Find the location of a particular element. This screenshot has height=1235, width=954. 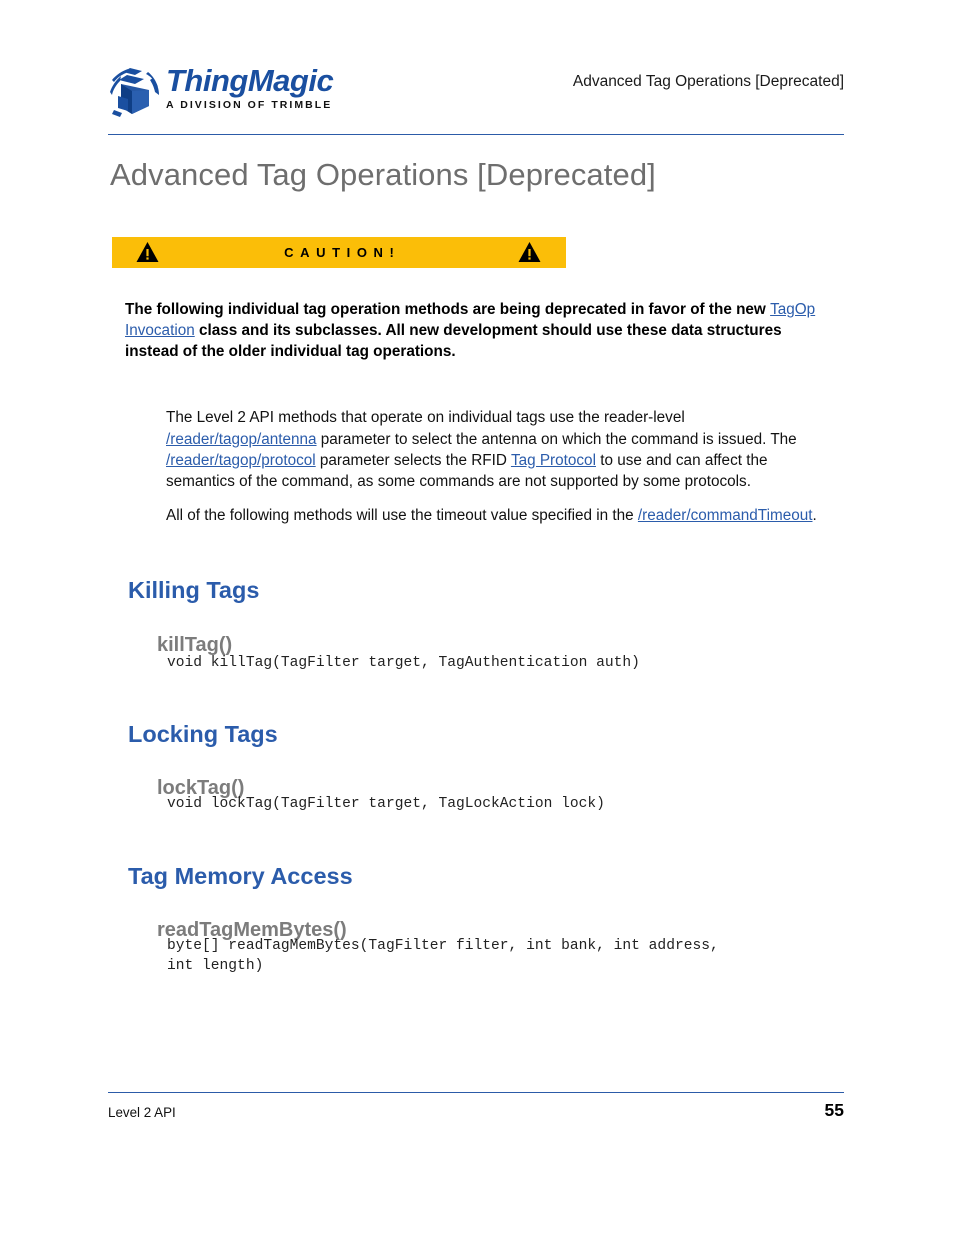

link-reader-tagop-antenna: /reader/tagop/antenna is located at coordinates (241, 439).